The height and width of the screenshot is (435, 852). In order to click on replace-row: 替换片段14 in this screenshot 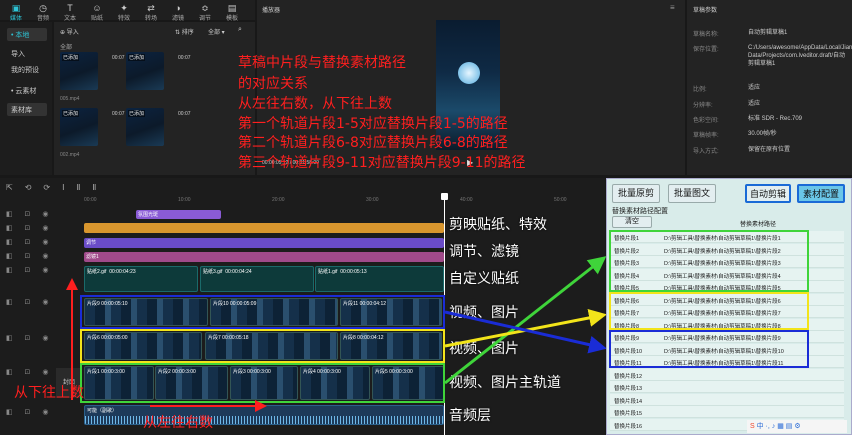, I will do `click(727, 399)`.